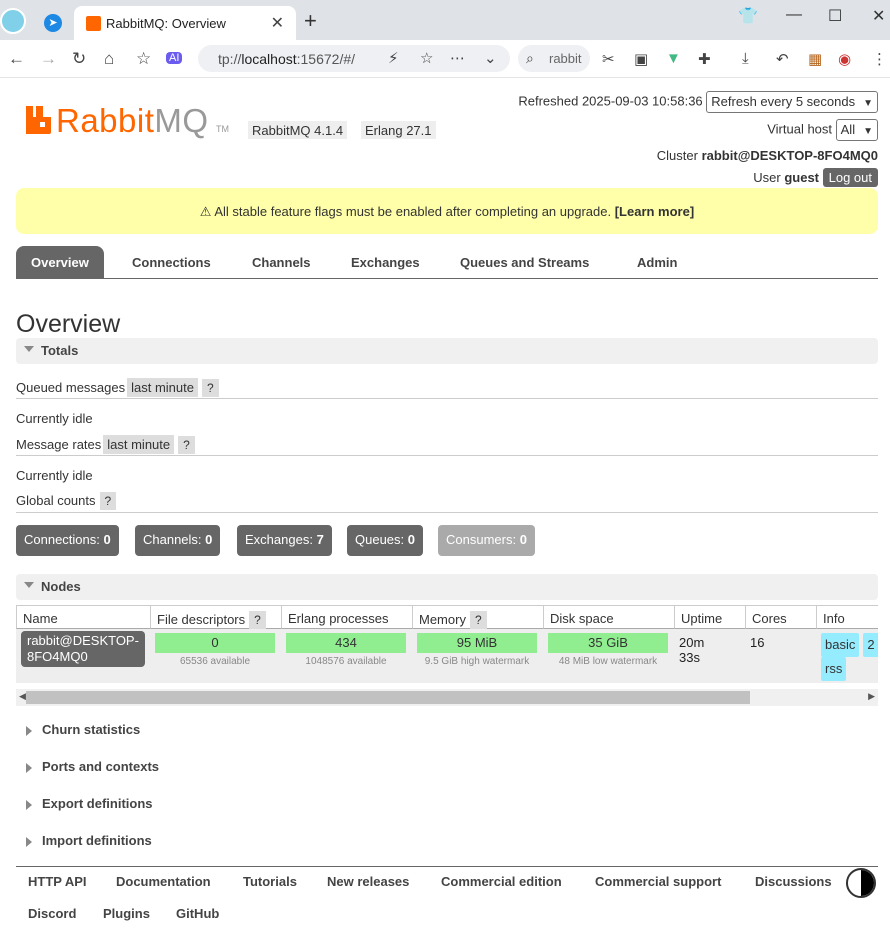  What do you see at coordinates (197, 913) in the screenshot?
I see `footer-link-github: GitHub` at bounding box center [197, 913].